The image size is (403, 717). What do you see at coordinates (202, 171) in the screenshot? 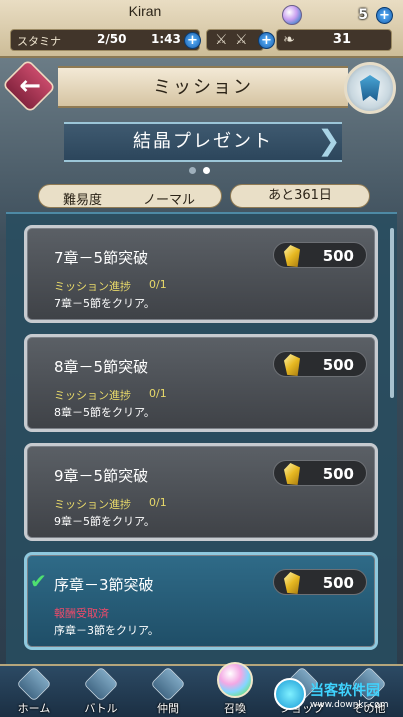
I see `page-indicator` at bounding box center [202, 171].